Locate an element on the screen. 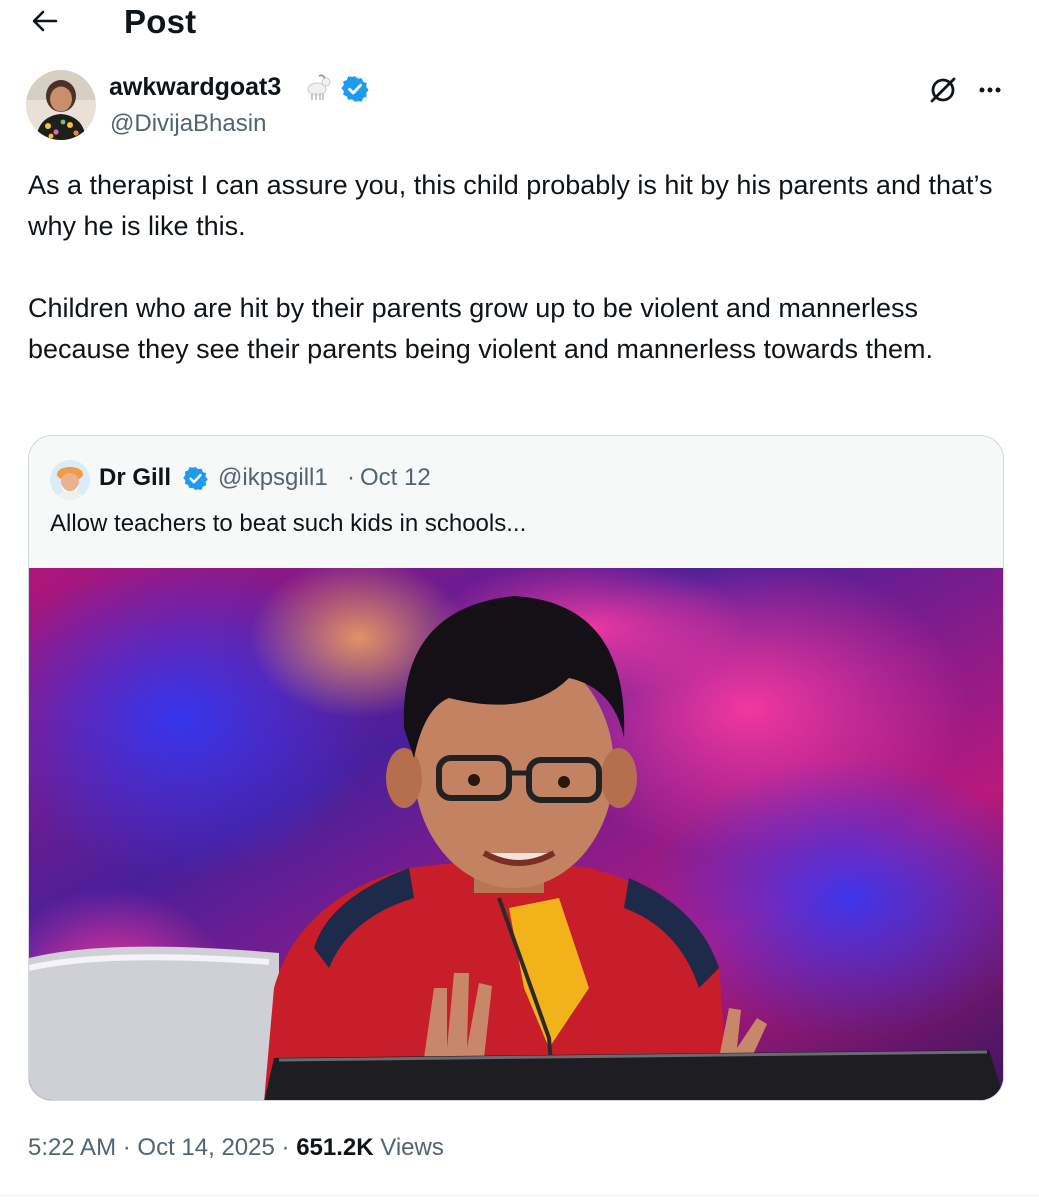 This screenshot has height=1200, width=1039. views-count: 651.2K is located at coordinates (334, 1147).